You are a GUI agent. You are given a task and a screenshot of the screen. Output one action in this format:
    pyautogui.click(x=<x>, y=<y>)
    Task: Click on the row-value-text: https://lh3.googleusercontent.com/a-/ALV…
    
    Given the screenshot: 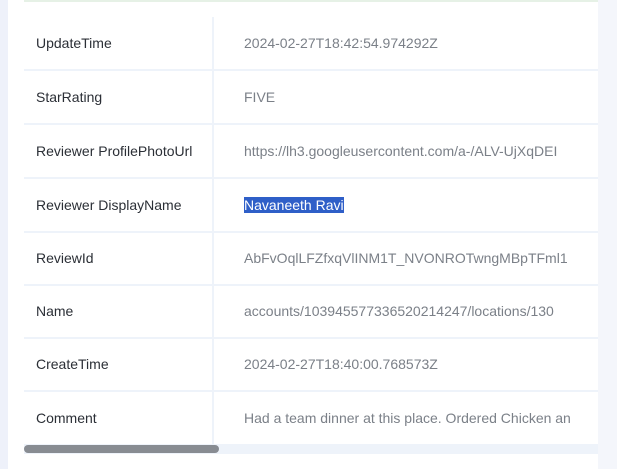 What is the action you would take?
    pyautogui.click(x=401, y=151)
    